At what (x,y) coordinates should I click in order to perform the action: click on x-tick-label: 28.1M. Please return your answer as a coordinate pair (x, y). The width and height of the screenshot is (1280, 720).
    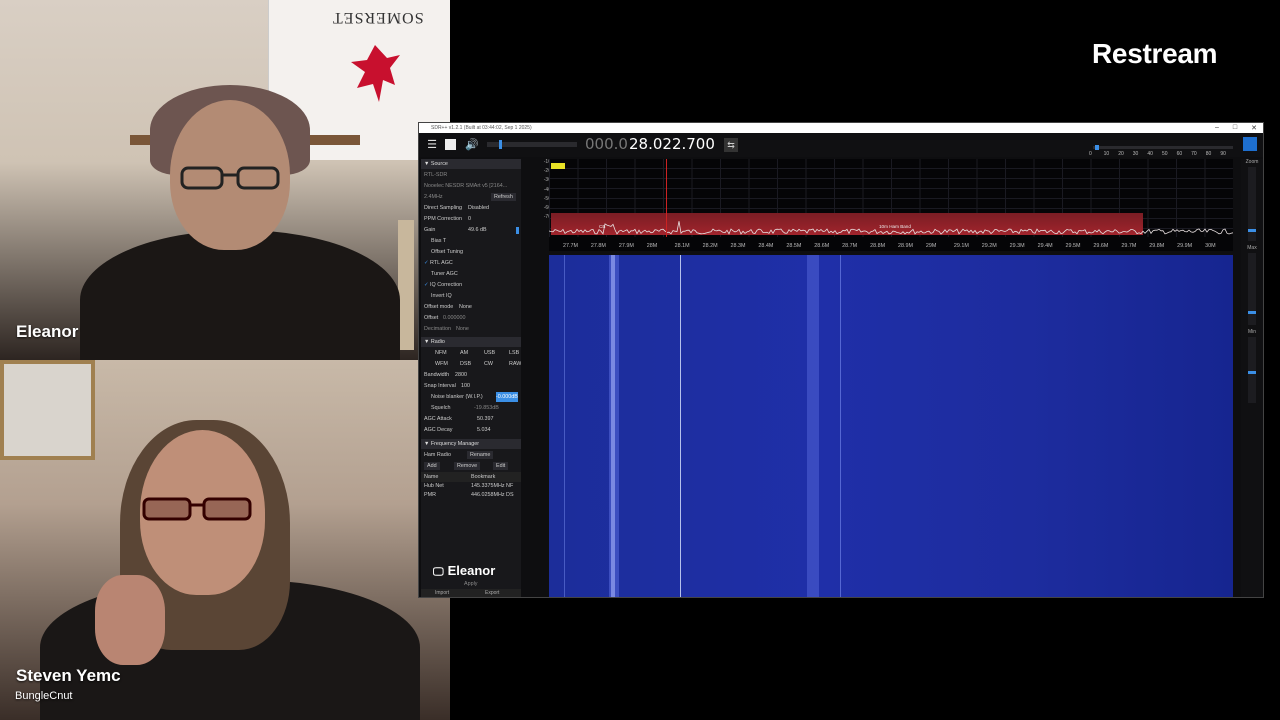
    Looking at the image, I should click on (682, 246).